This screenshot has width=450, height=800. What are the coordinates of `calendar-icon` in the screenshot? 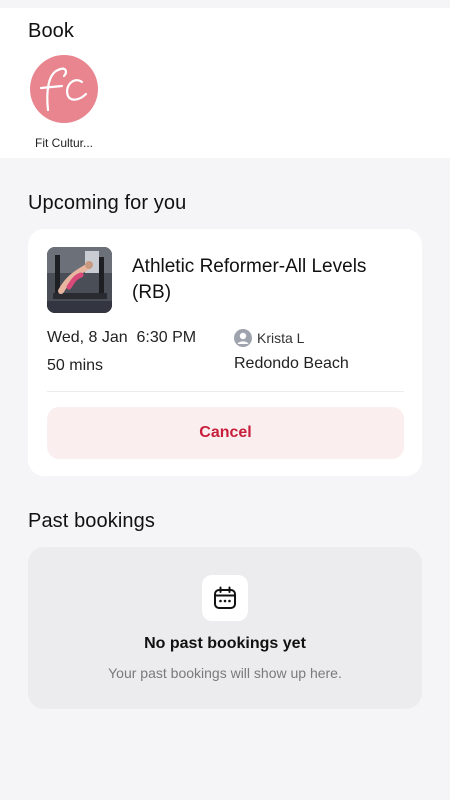 It's located at (225, 597).